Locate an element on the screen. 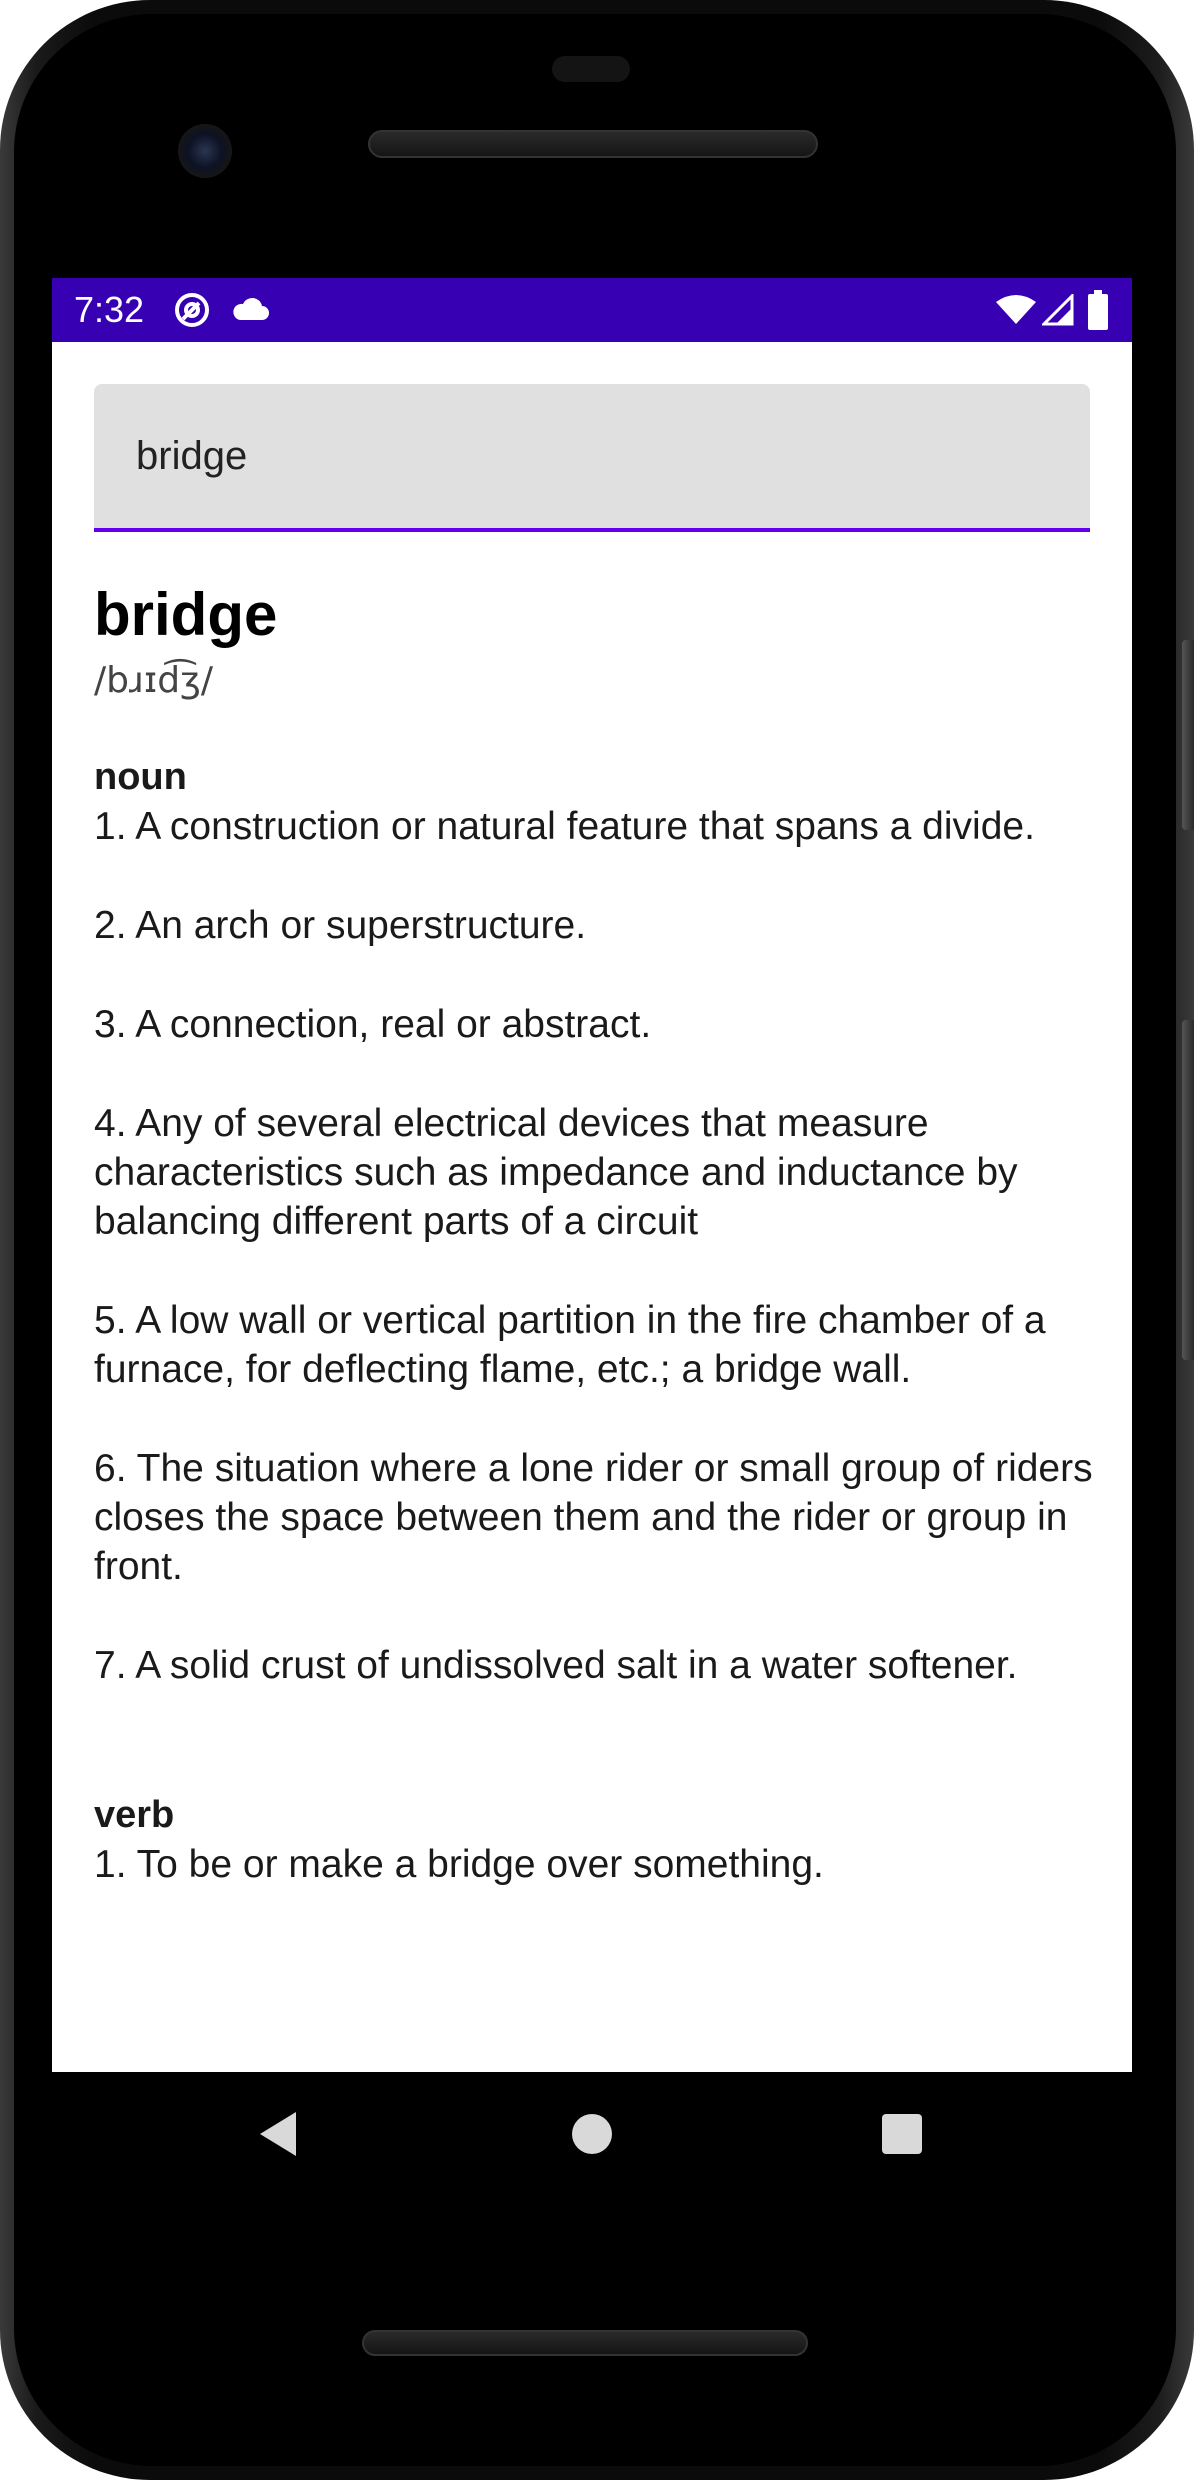 The height and width of the screenshot is (2480, 1194). recents-button is located at coordinates (902, 2136).